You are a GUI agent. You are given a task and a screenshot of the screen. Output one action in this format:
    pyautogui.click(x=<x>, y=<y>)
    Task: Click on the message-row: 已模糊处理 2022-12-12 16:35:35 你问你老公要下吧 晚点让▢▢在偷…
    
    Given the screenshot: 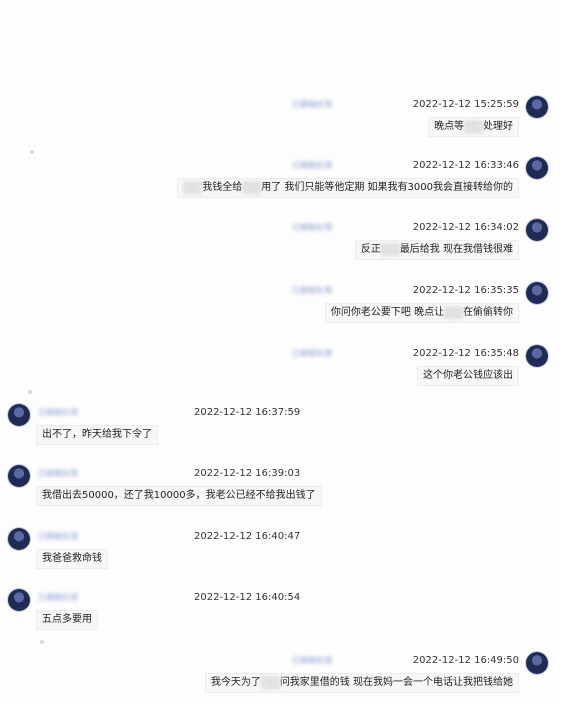 What is the action you would take?
    pyautogui.click(x=281, y=302)
    